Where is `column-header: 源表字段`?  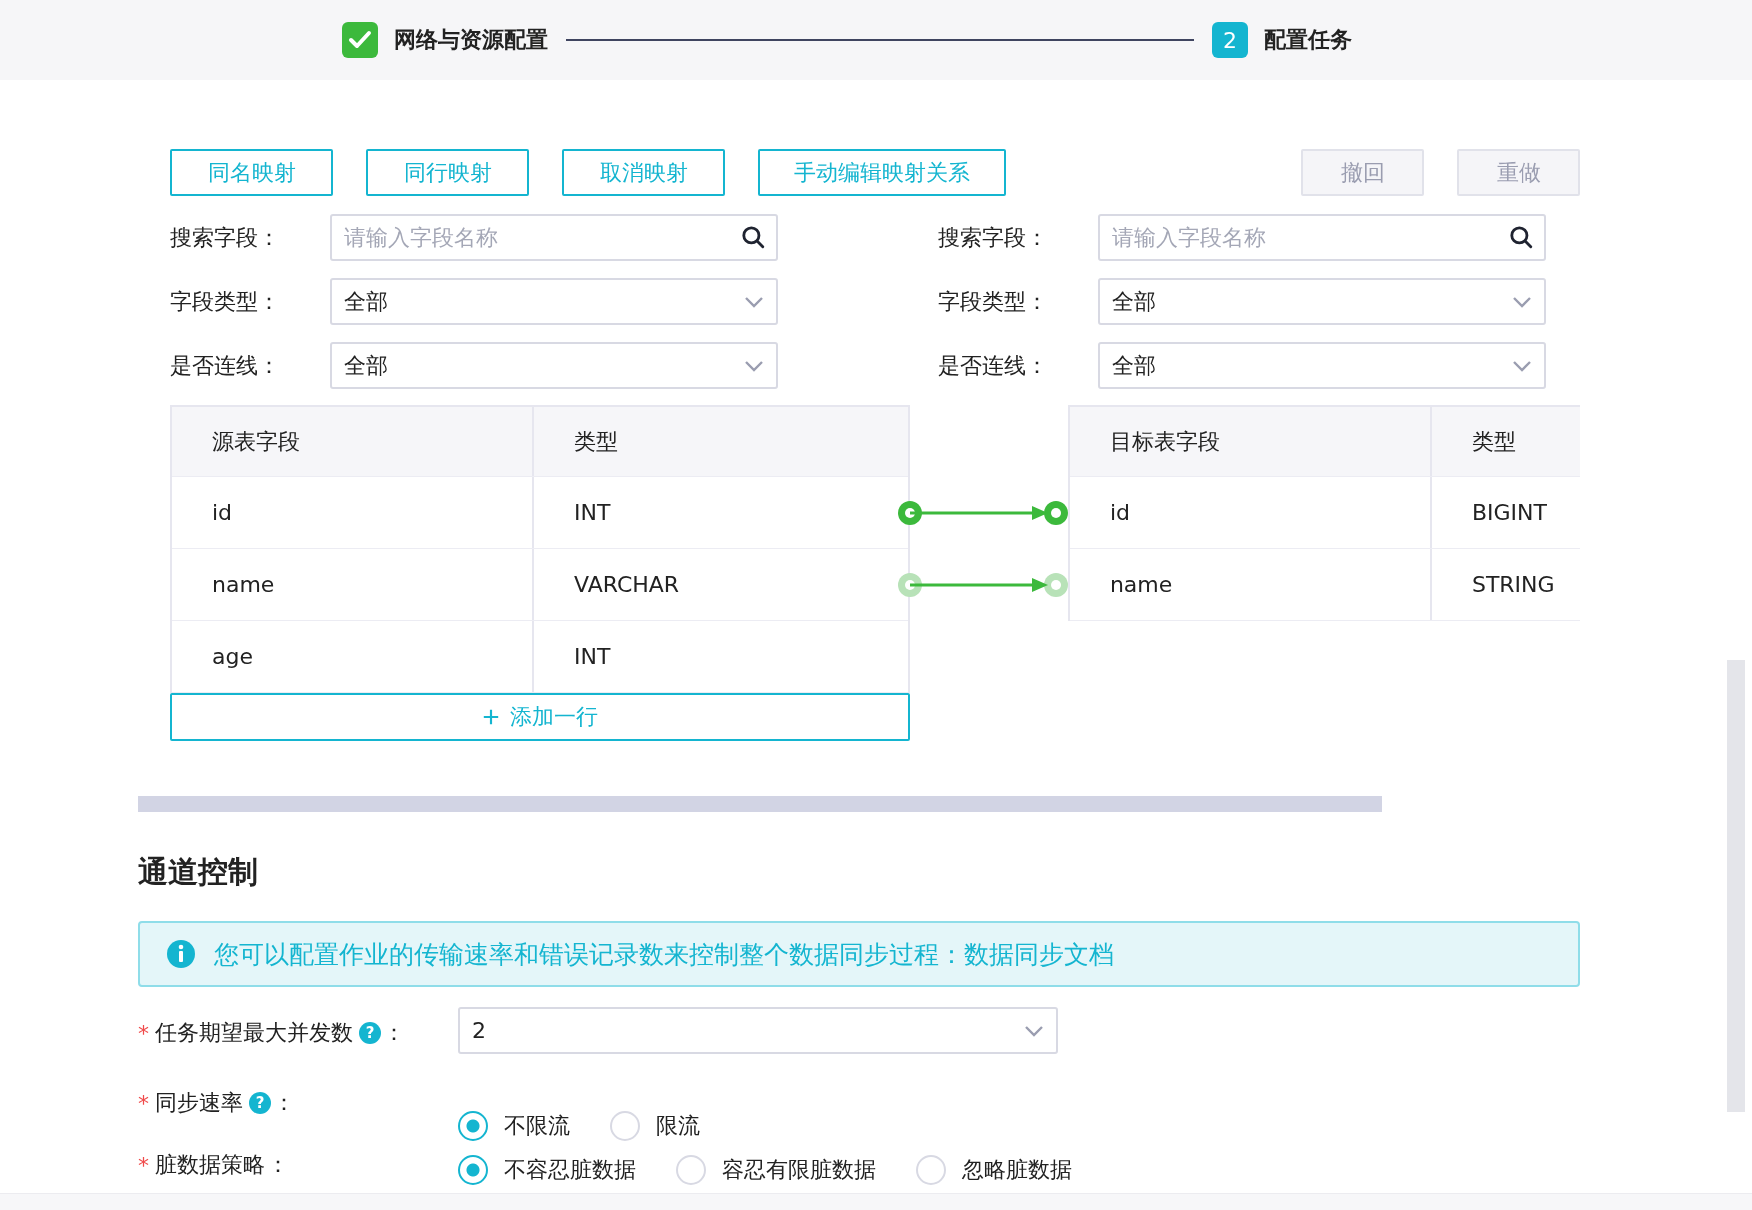
column-header: 源表字段 is located at coordinates (353, 441).